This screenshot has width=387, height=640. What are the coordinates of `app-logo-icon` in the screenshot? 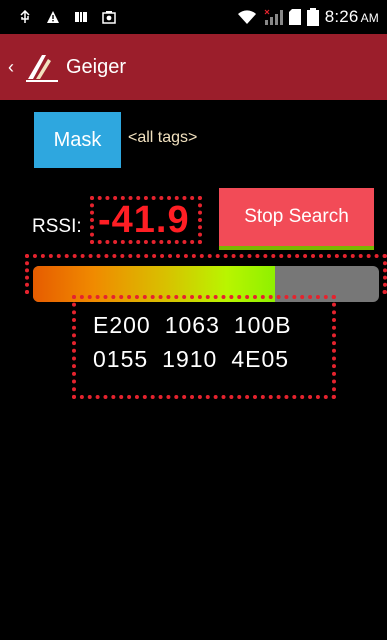 It's located at (42, 67).